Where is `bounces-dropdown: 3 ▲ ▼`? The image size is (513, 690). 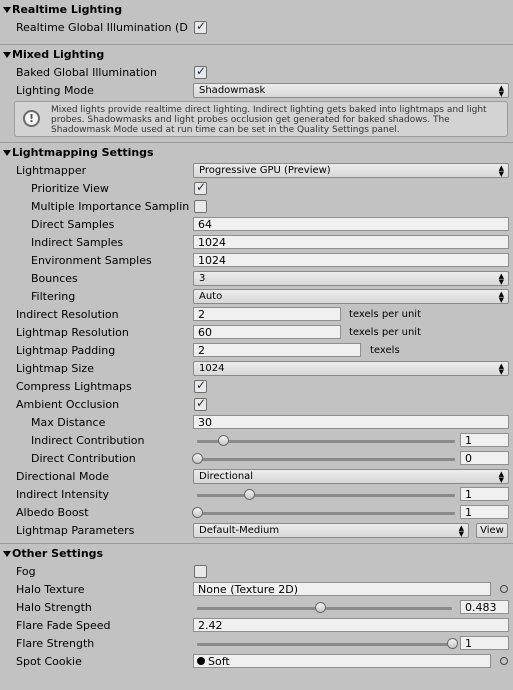 bounces-dropdown: 3 ▲ ▼ is located at coordinates (351, 278).